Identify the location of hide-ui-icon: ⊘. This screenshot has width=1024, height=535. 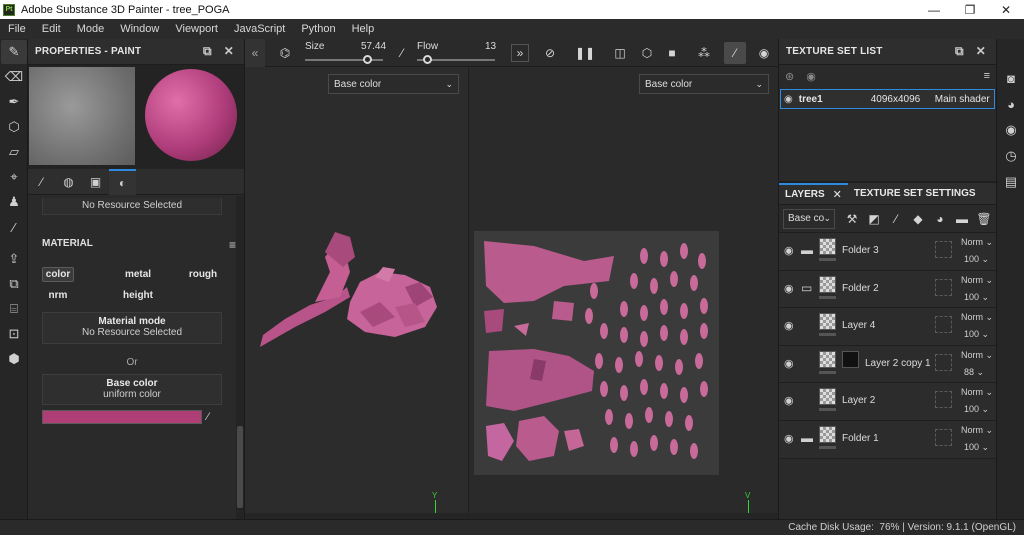
(550, 53).